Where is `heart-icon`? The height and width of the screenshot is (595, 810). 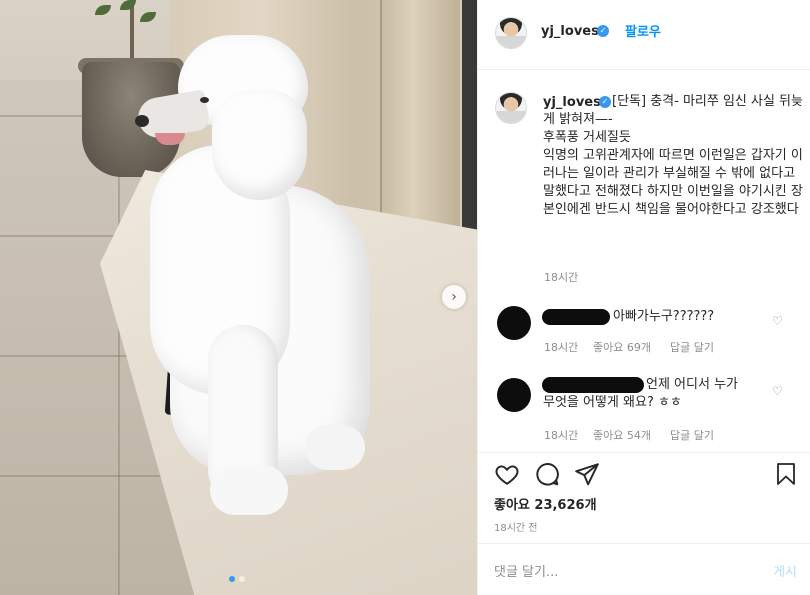
heart-icon is located at coordinates (507, 474).